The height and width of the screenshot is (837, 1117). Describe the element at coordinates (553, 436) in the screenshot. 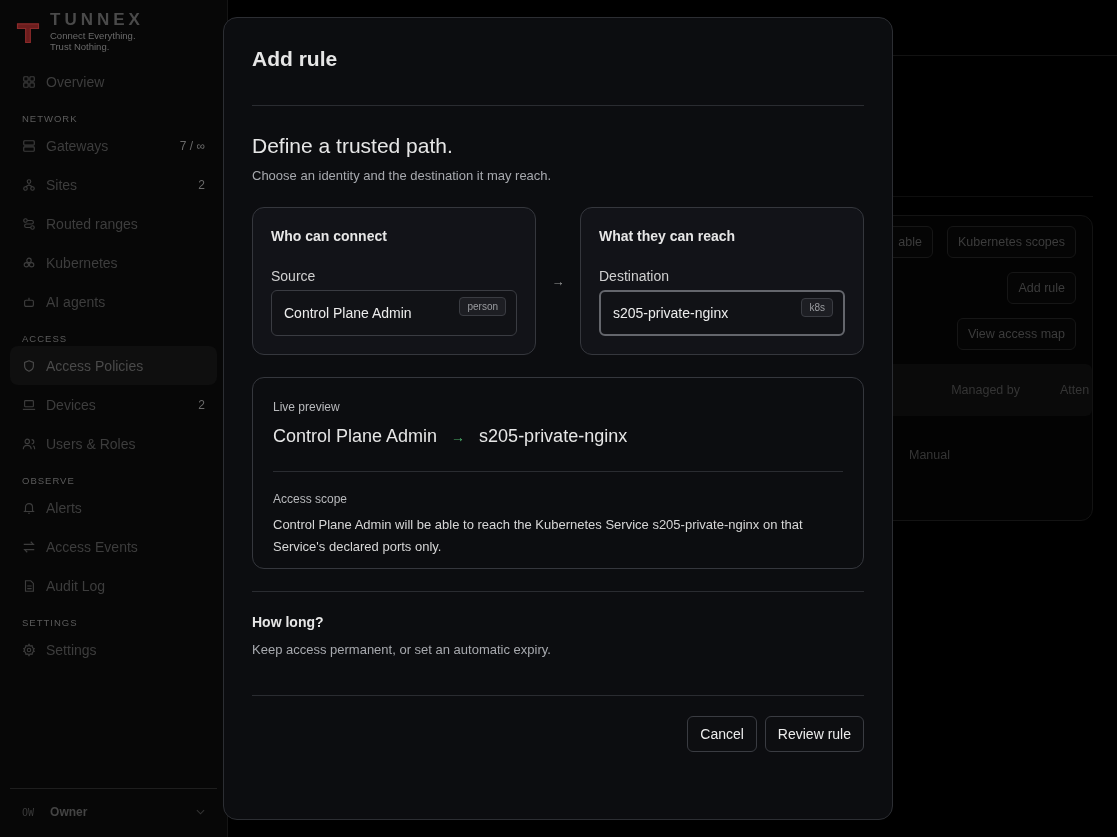

I see `preview-destination: s205-private-nginx` at that location.